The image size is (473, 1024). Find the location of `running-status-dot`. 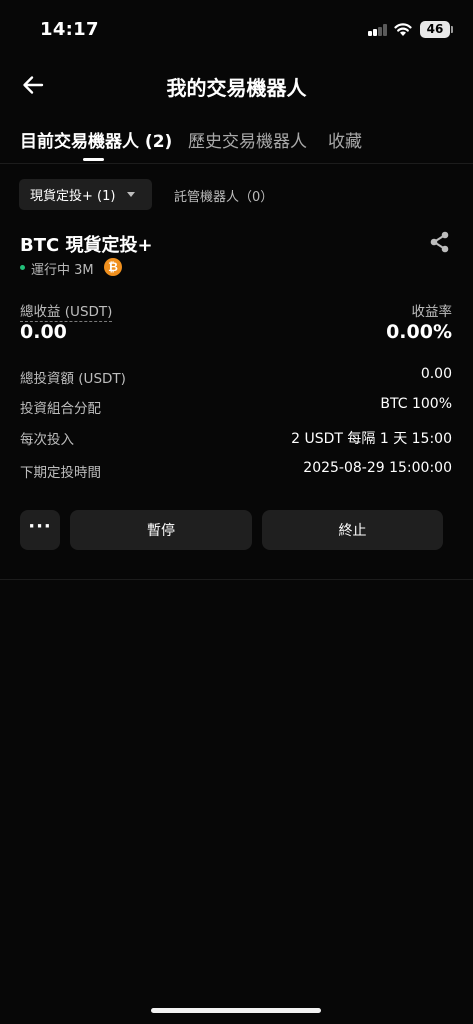

running-status-dot is located at coordinates (22, 267).